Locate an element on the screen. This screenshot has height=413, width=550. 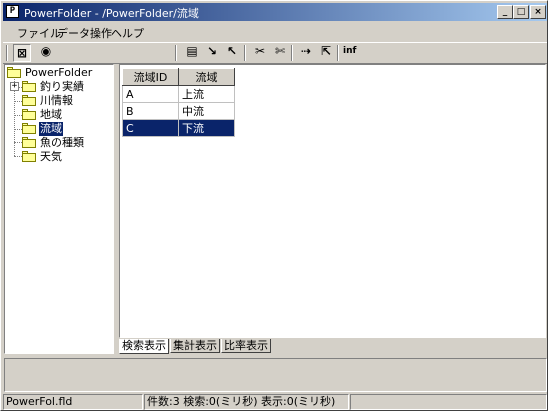
tree-item-label: 地域 is located at coordinates (51, 114).